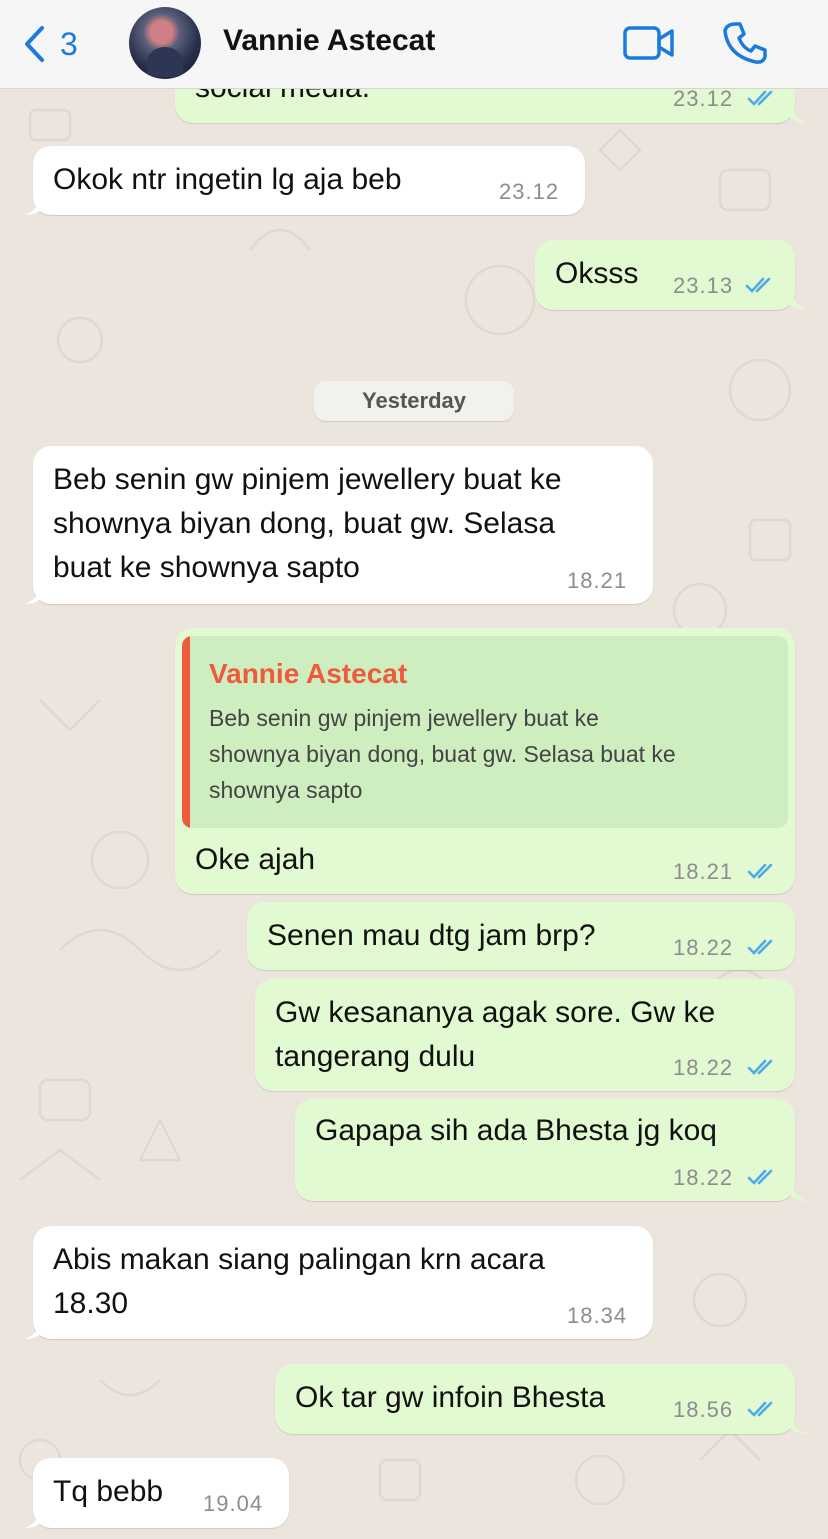 Image resolution: width=828 pixels, height=1539 pixels. Describe the element at coordinates (233, 1503) in the screenshot. I see `message-time: 19.04` at that location.